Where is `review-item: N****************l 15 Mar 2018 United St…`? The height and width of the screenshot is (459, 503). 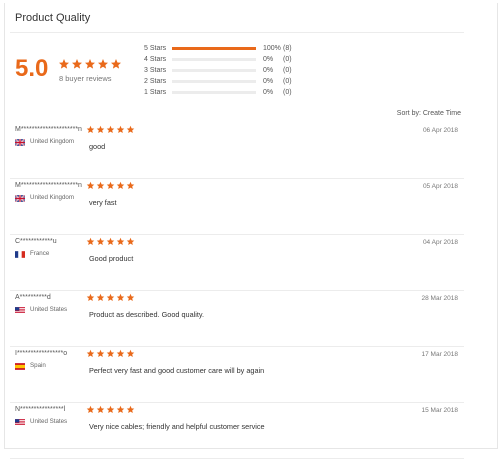 review-item: N****************l 15 Mar 2018 United St… is located at coordinates (237, 430).